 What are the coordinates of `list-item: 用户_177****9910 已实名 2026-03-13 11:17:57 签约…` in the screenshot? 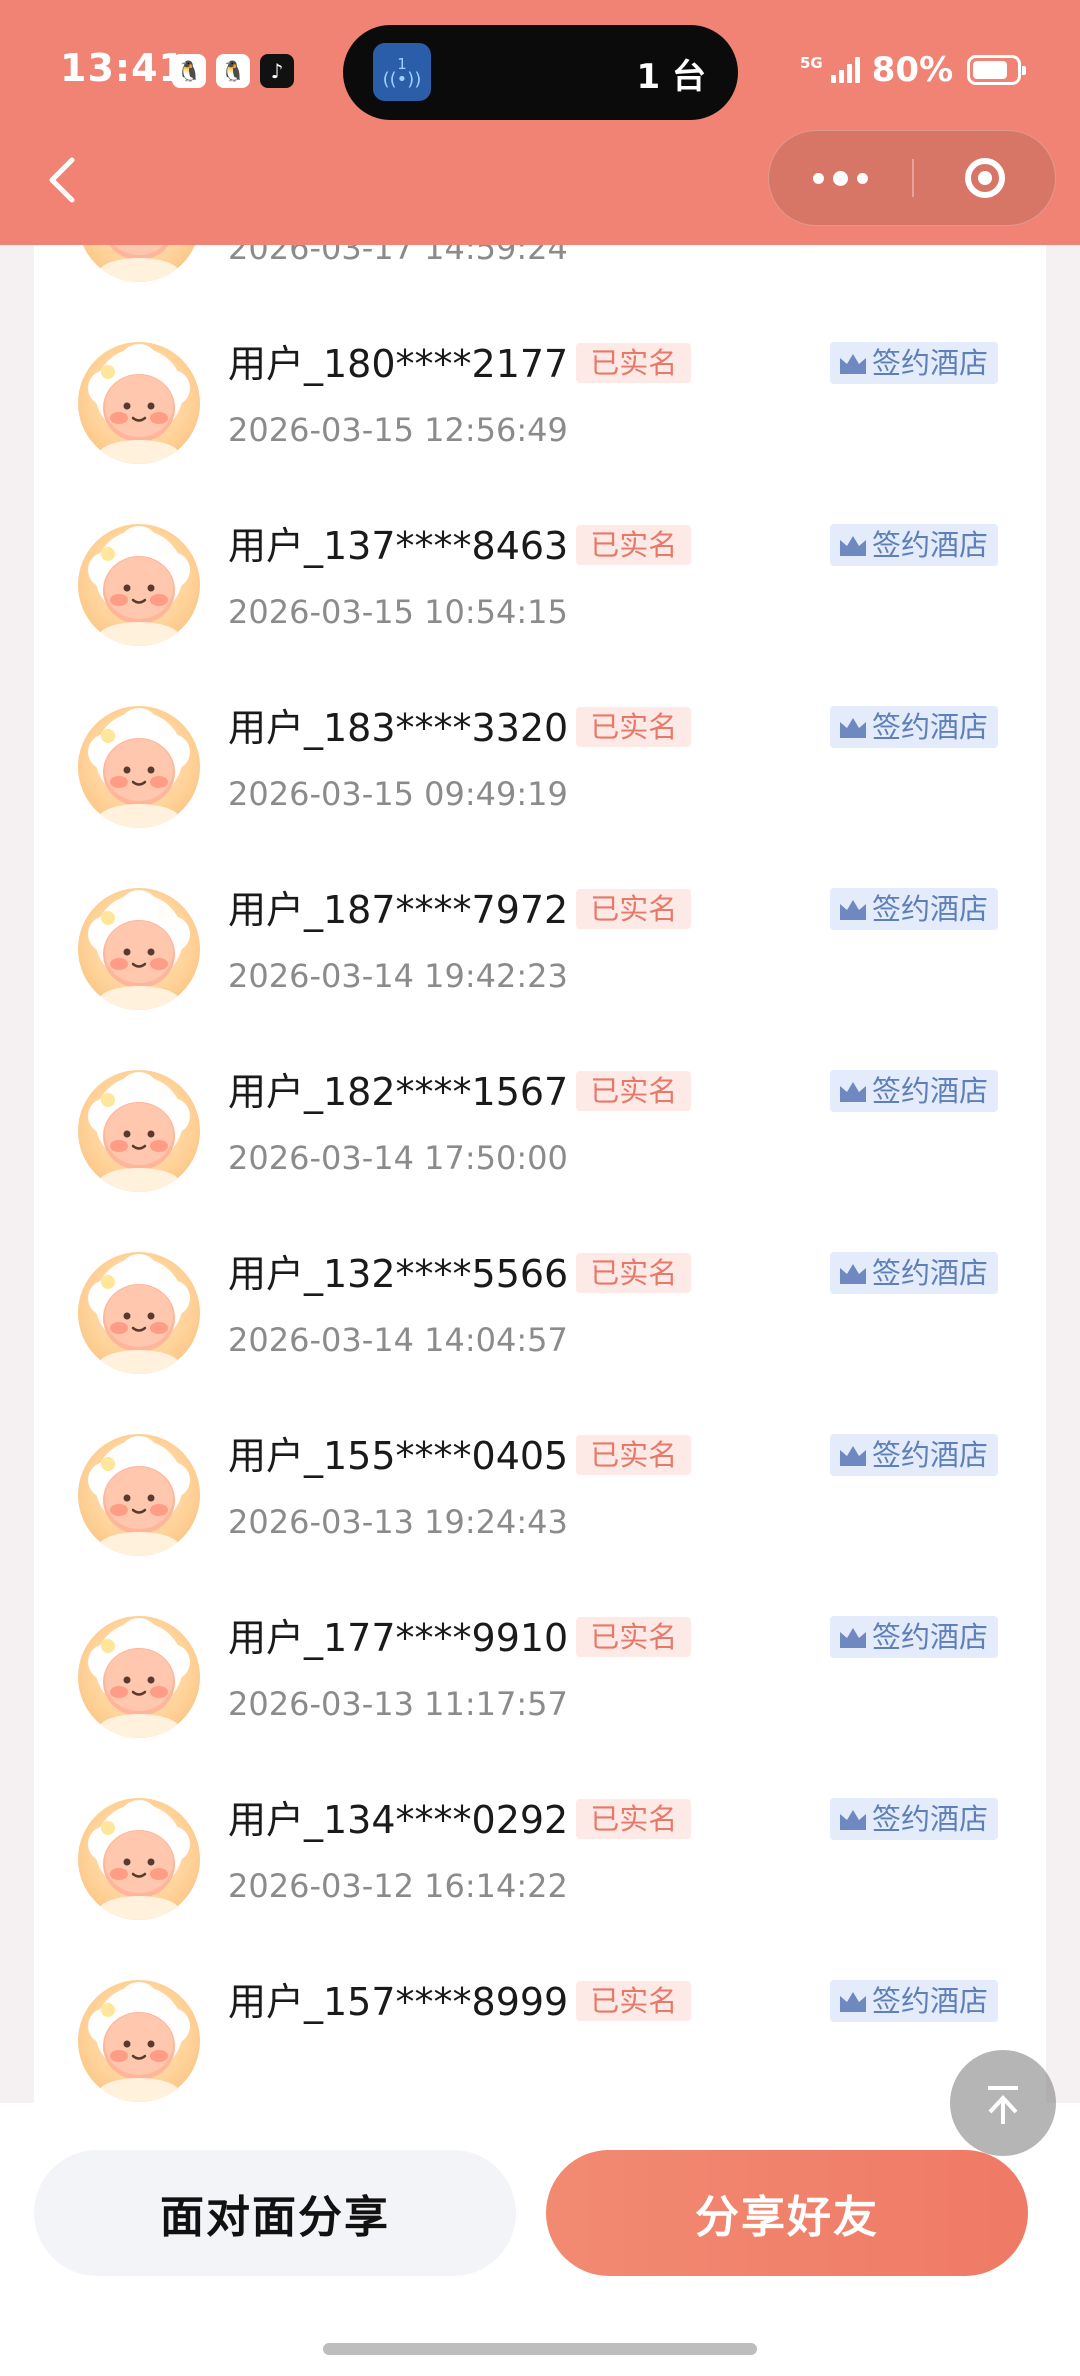 It's located at (540, 1695).